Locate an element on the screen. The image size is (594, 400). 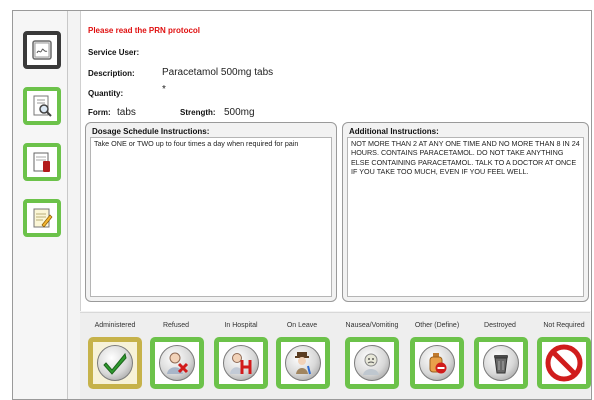
medication-book-icon is located at coordinates (41, 162).